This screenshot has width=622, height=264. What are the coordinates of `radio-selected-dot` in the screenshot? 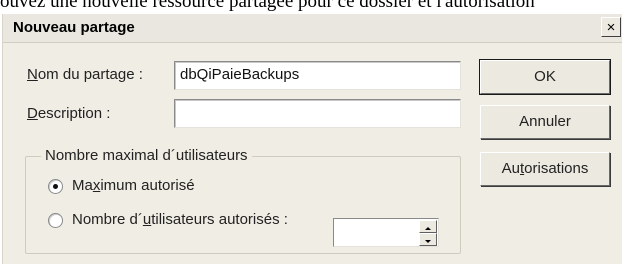 It's located at (55, 186).